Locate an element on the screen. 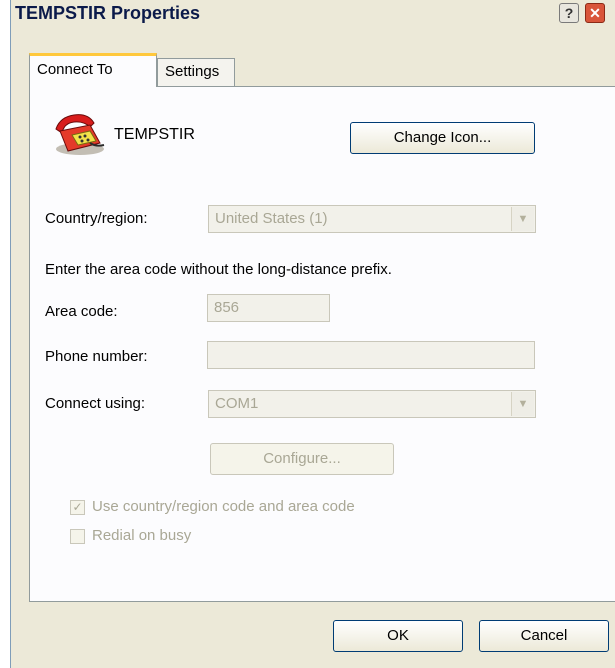  use-country-code-checkbox: ✓ is located at coordinates (77, 507).